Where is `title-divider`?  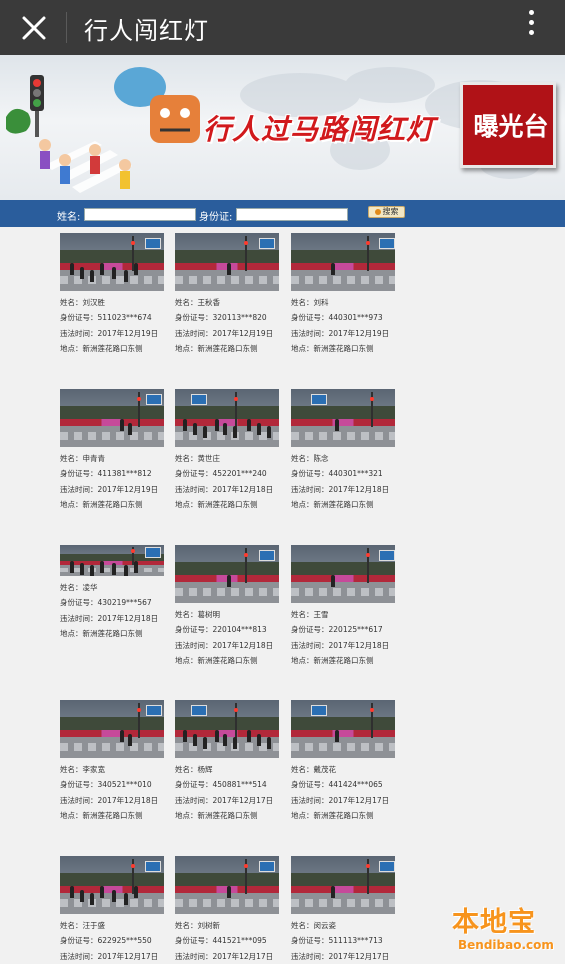 title-divider is located at coordinates (66, 27).